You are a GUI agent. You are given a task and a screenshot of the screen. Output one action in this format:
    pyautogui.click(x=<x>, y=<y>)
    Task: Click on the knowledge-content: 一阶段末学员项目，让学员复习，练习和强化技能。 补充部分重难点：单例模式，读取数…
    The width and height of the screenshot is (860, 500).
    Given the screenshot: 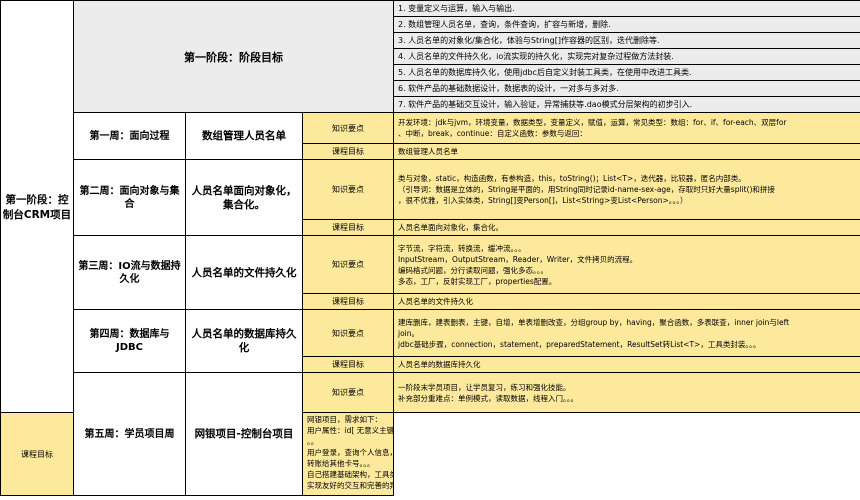 What is the action you would take?
    pyautogui.click(x=626, y=392)
    